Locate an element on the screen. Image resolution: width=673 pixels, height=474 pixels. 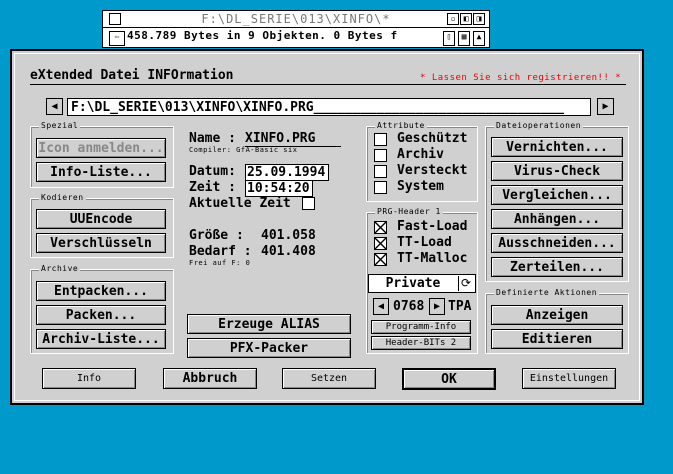
path-left-arrow-icon: ◀ is located at coordinates (54, 106).